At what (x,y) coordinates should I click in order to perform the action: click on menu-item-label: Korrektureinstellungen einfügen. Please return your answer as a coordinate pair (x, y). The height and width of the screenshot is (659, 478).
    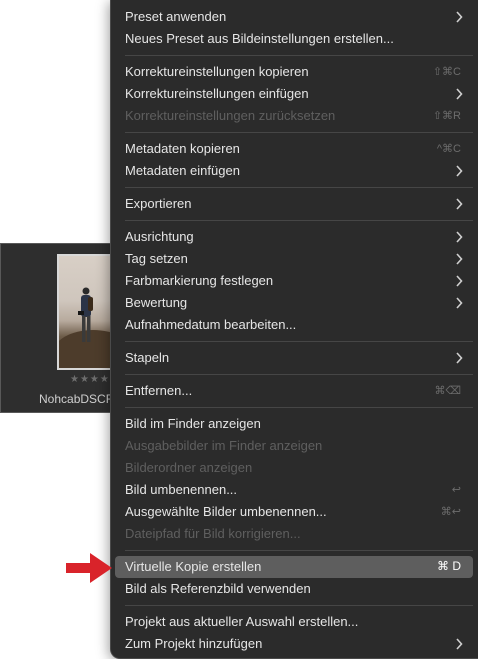
    Looking at the image, I should click on (217, 93).